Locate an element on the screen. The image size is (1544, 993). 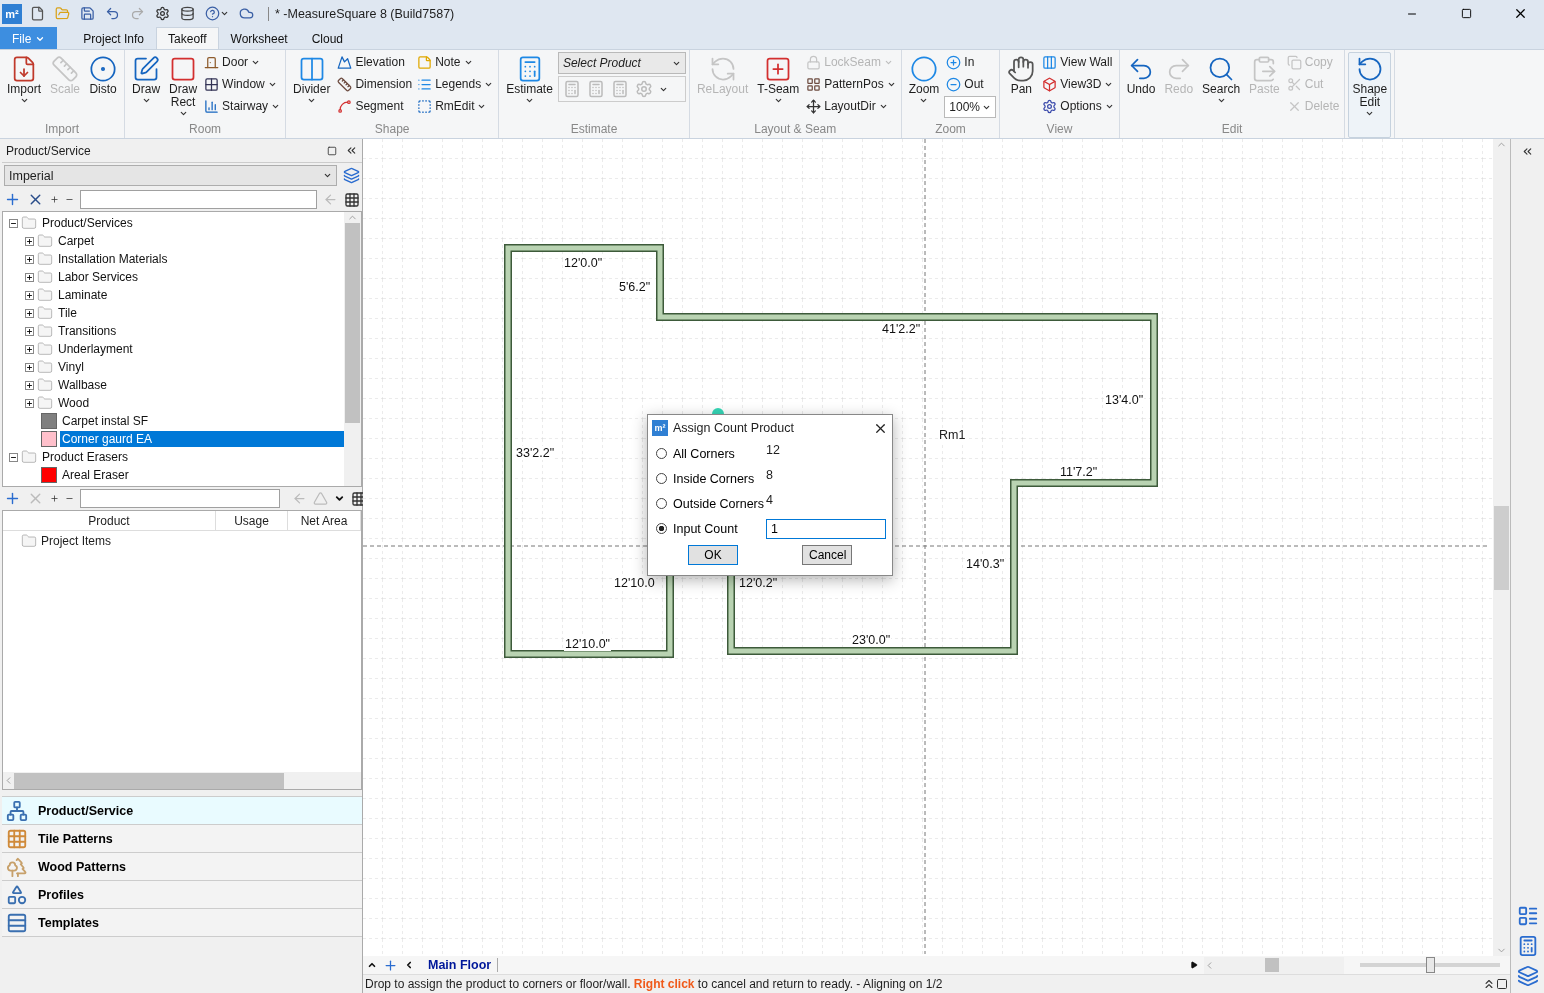
cancel-button: Cancel is located at coordinates (827, 555).